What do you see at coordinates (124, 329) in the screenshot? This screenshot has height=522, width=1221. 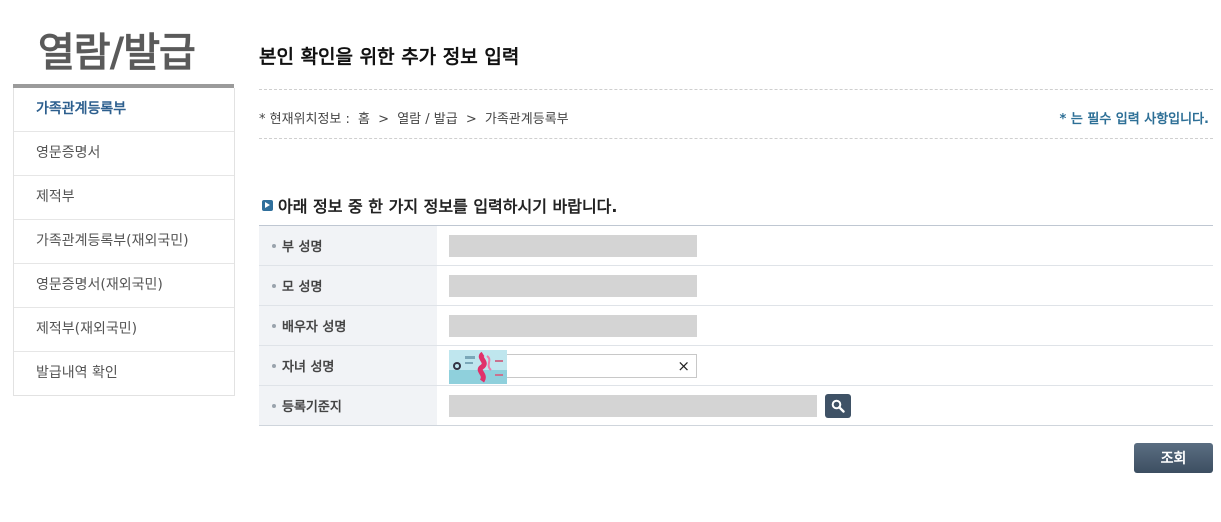 I see `sidebar-item-removed-register-overseas: 제적부(재외국민)` at bounding box center [124, 329].